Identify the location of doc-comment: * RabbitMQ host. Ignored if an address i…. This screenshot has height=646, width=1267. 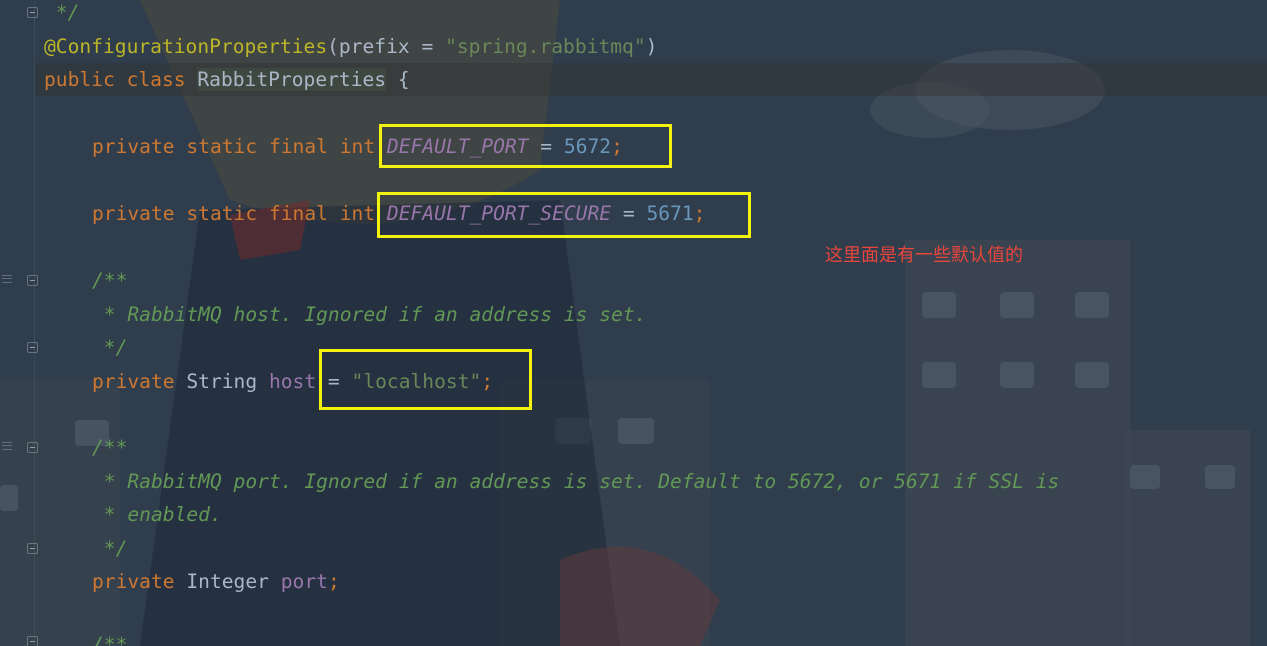
(369, 314).